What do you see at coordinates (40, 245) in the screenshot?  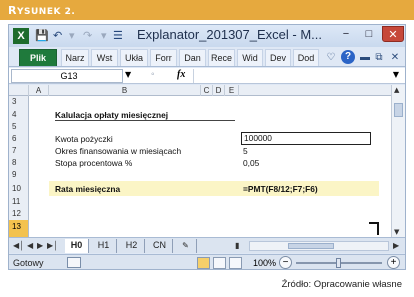 I see `next-sheet-icon: ▶` at bounding box center [40, 245].